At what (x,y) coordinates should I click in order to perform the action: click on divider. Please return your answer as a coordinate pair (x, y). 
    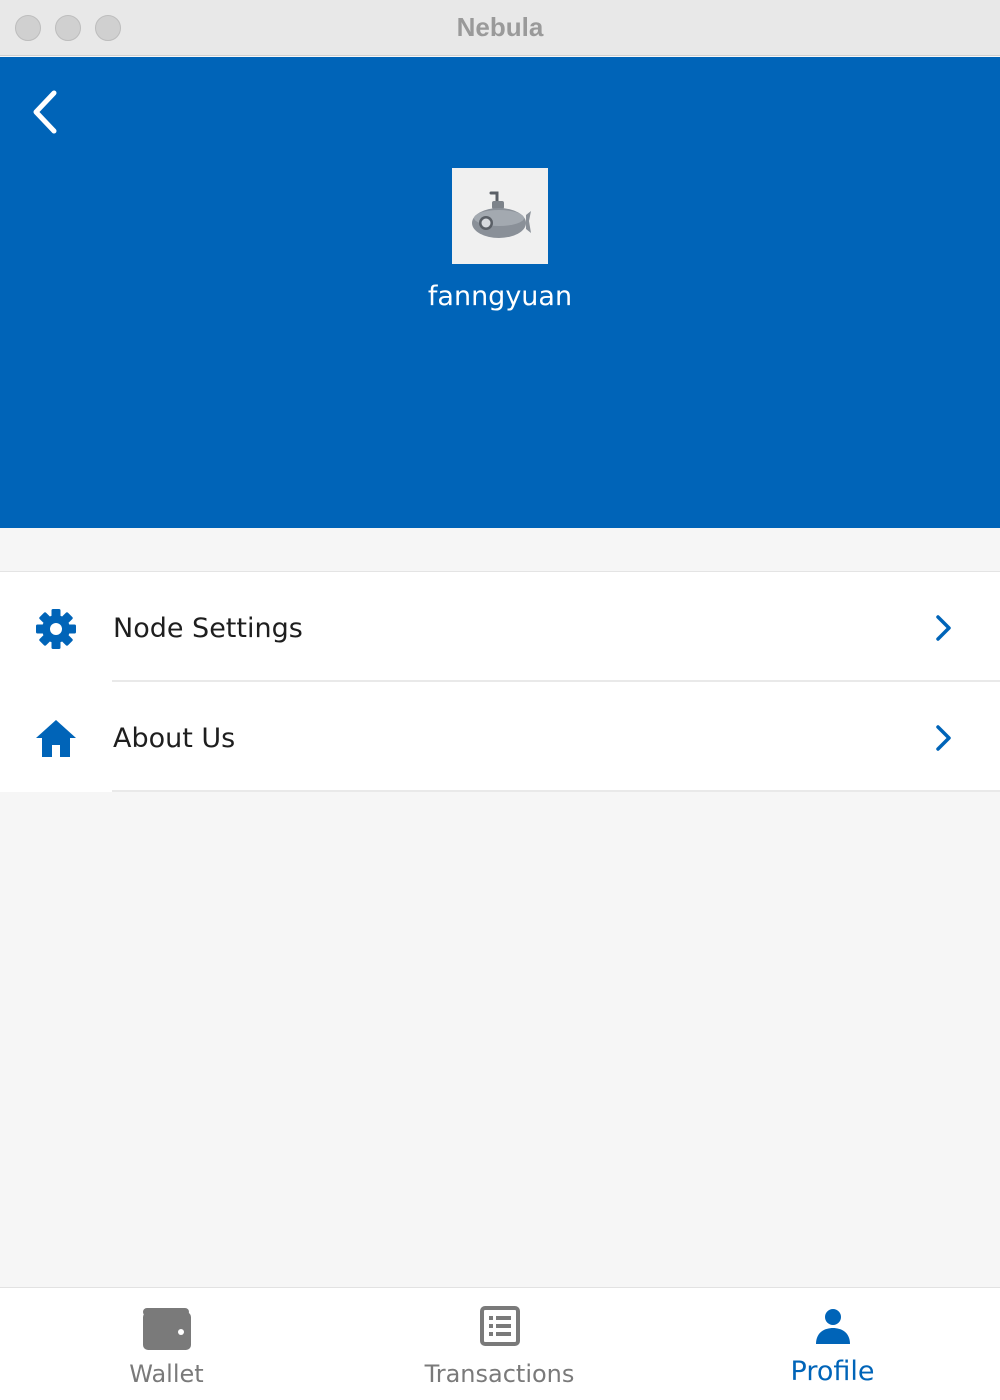
    Looking at the image, I should click on (556, 791).